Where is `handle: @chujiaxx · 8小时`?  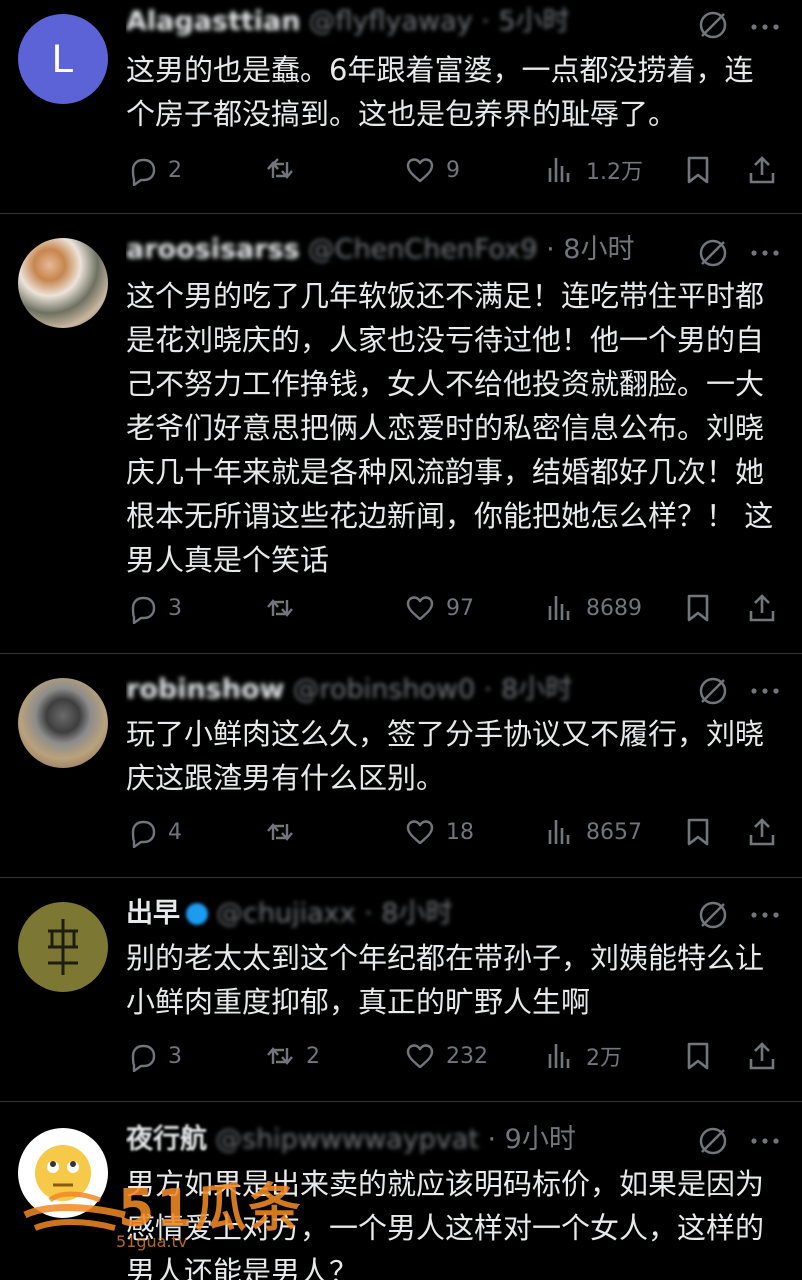
handle: @chujiaxx · 8小时 is located at coordinates (334, 913).